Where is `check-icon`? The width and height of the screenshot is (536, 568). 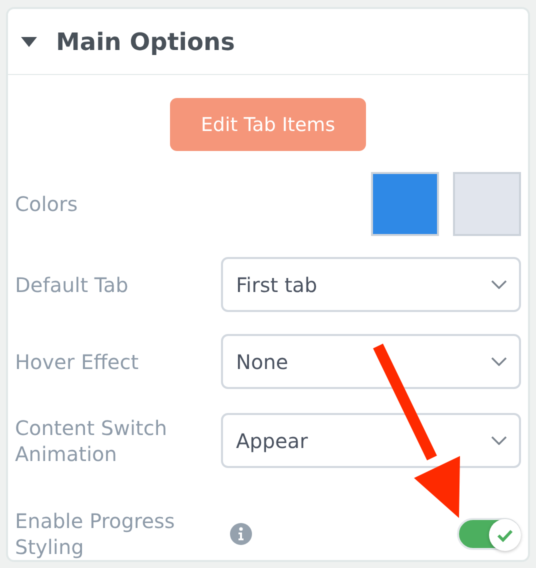 check-icon is located at coordinates (505, 535).